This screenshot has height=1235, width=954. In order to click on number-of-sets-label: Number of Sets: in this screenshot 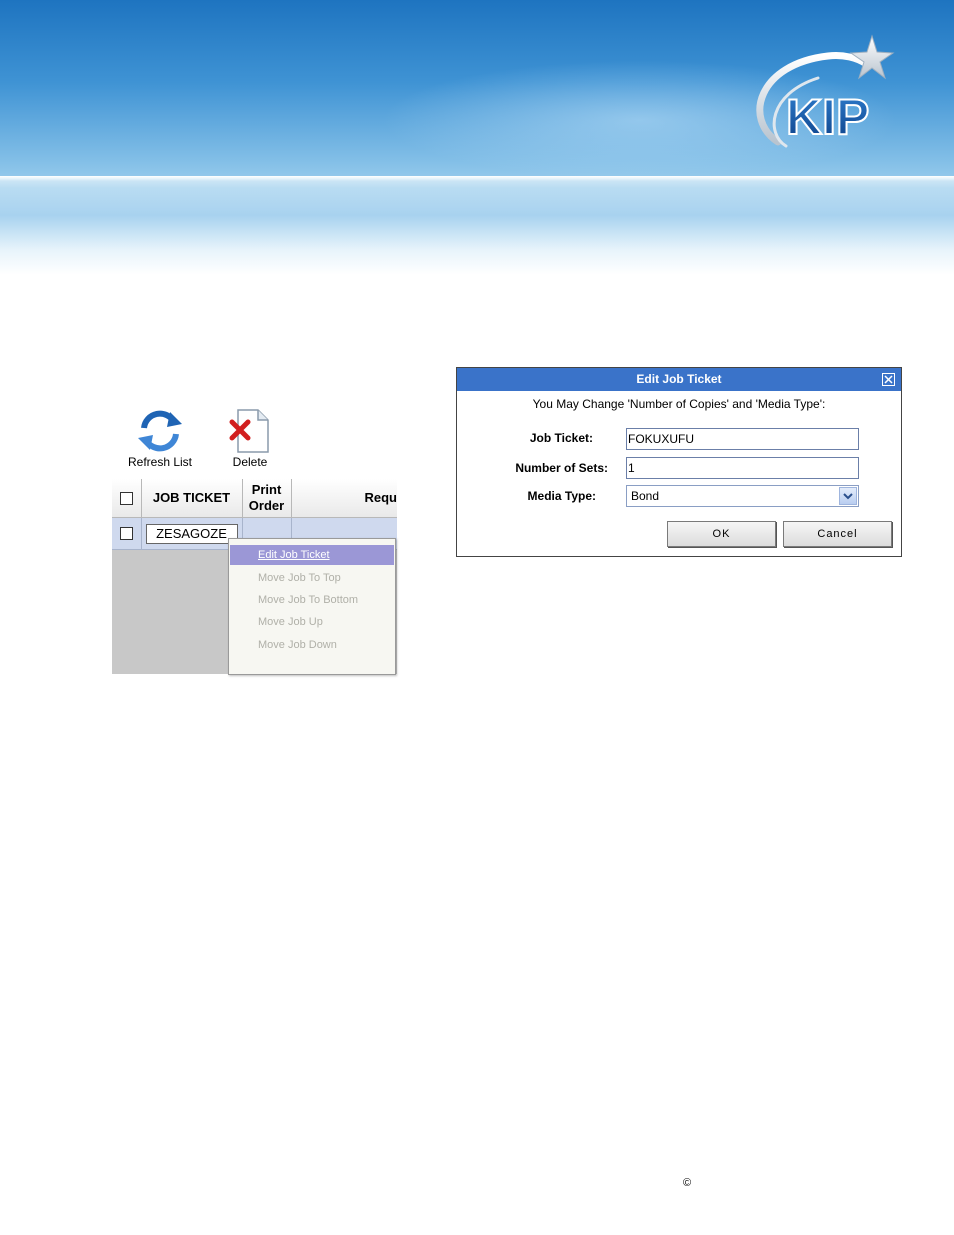, I will do `click(561, 468)`.